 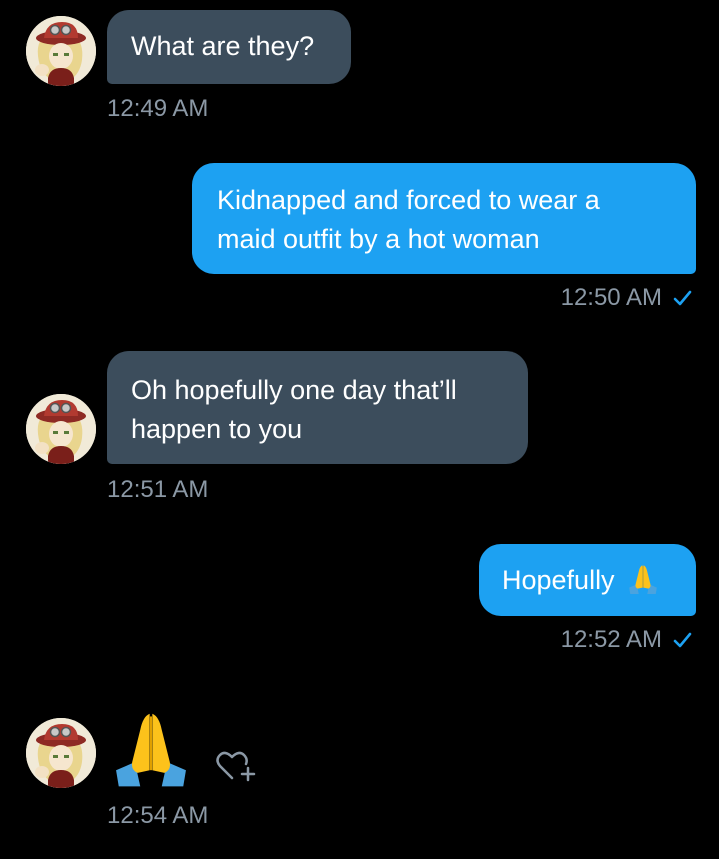 I want to click on message-text-line: happen to you, so click(x=217, y=429).